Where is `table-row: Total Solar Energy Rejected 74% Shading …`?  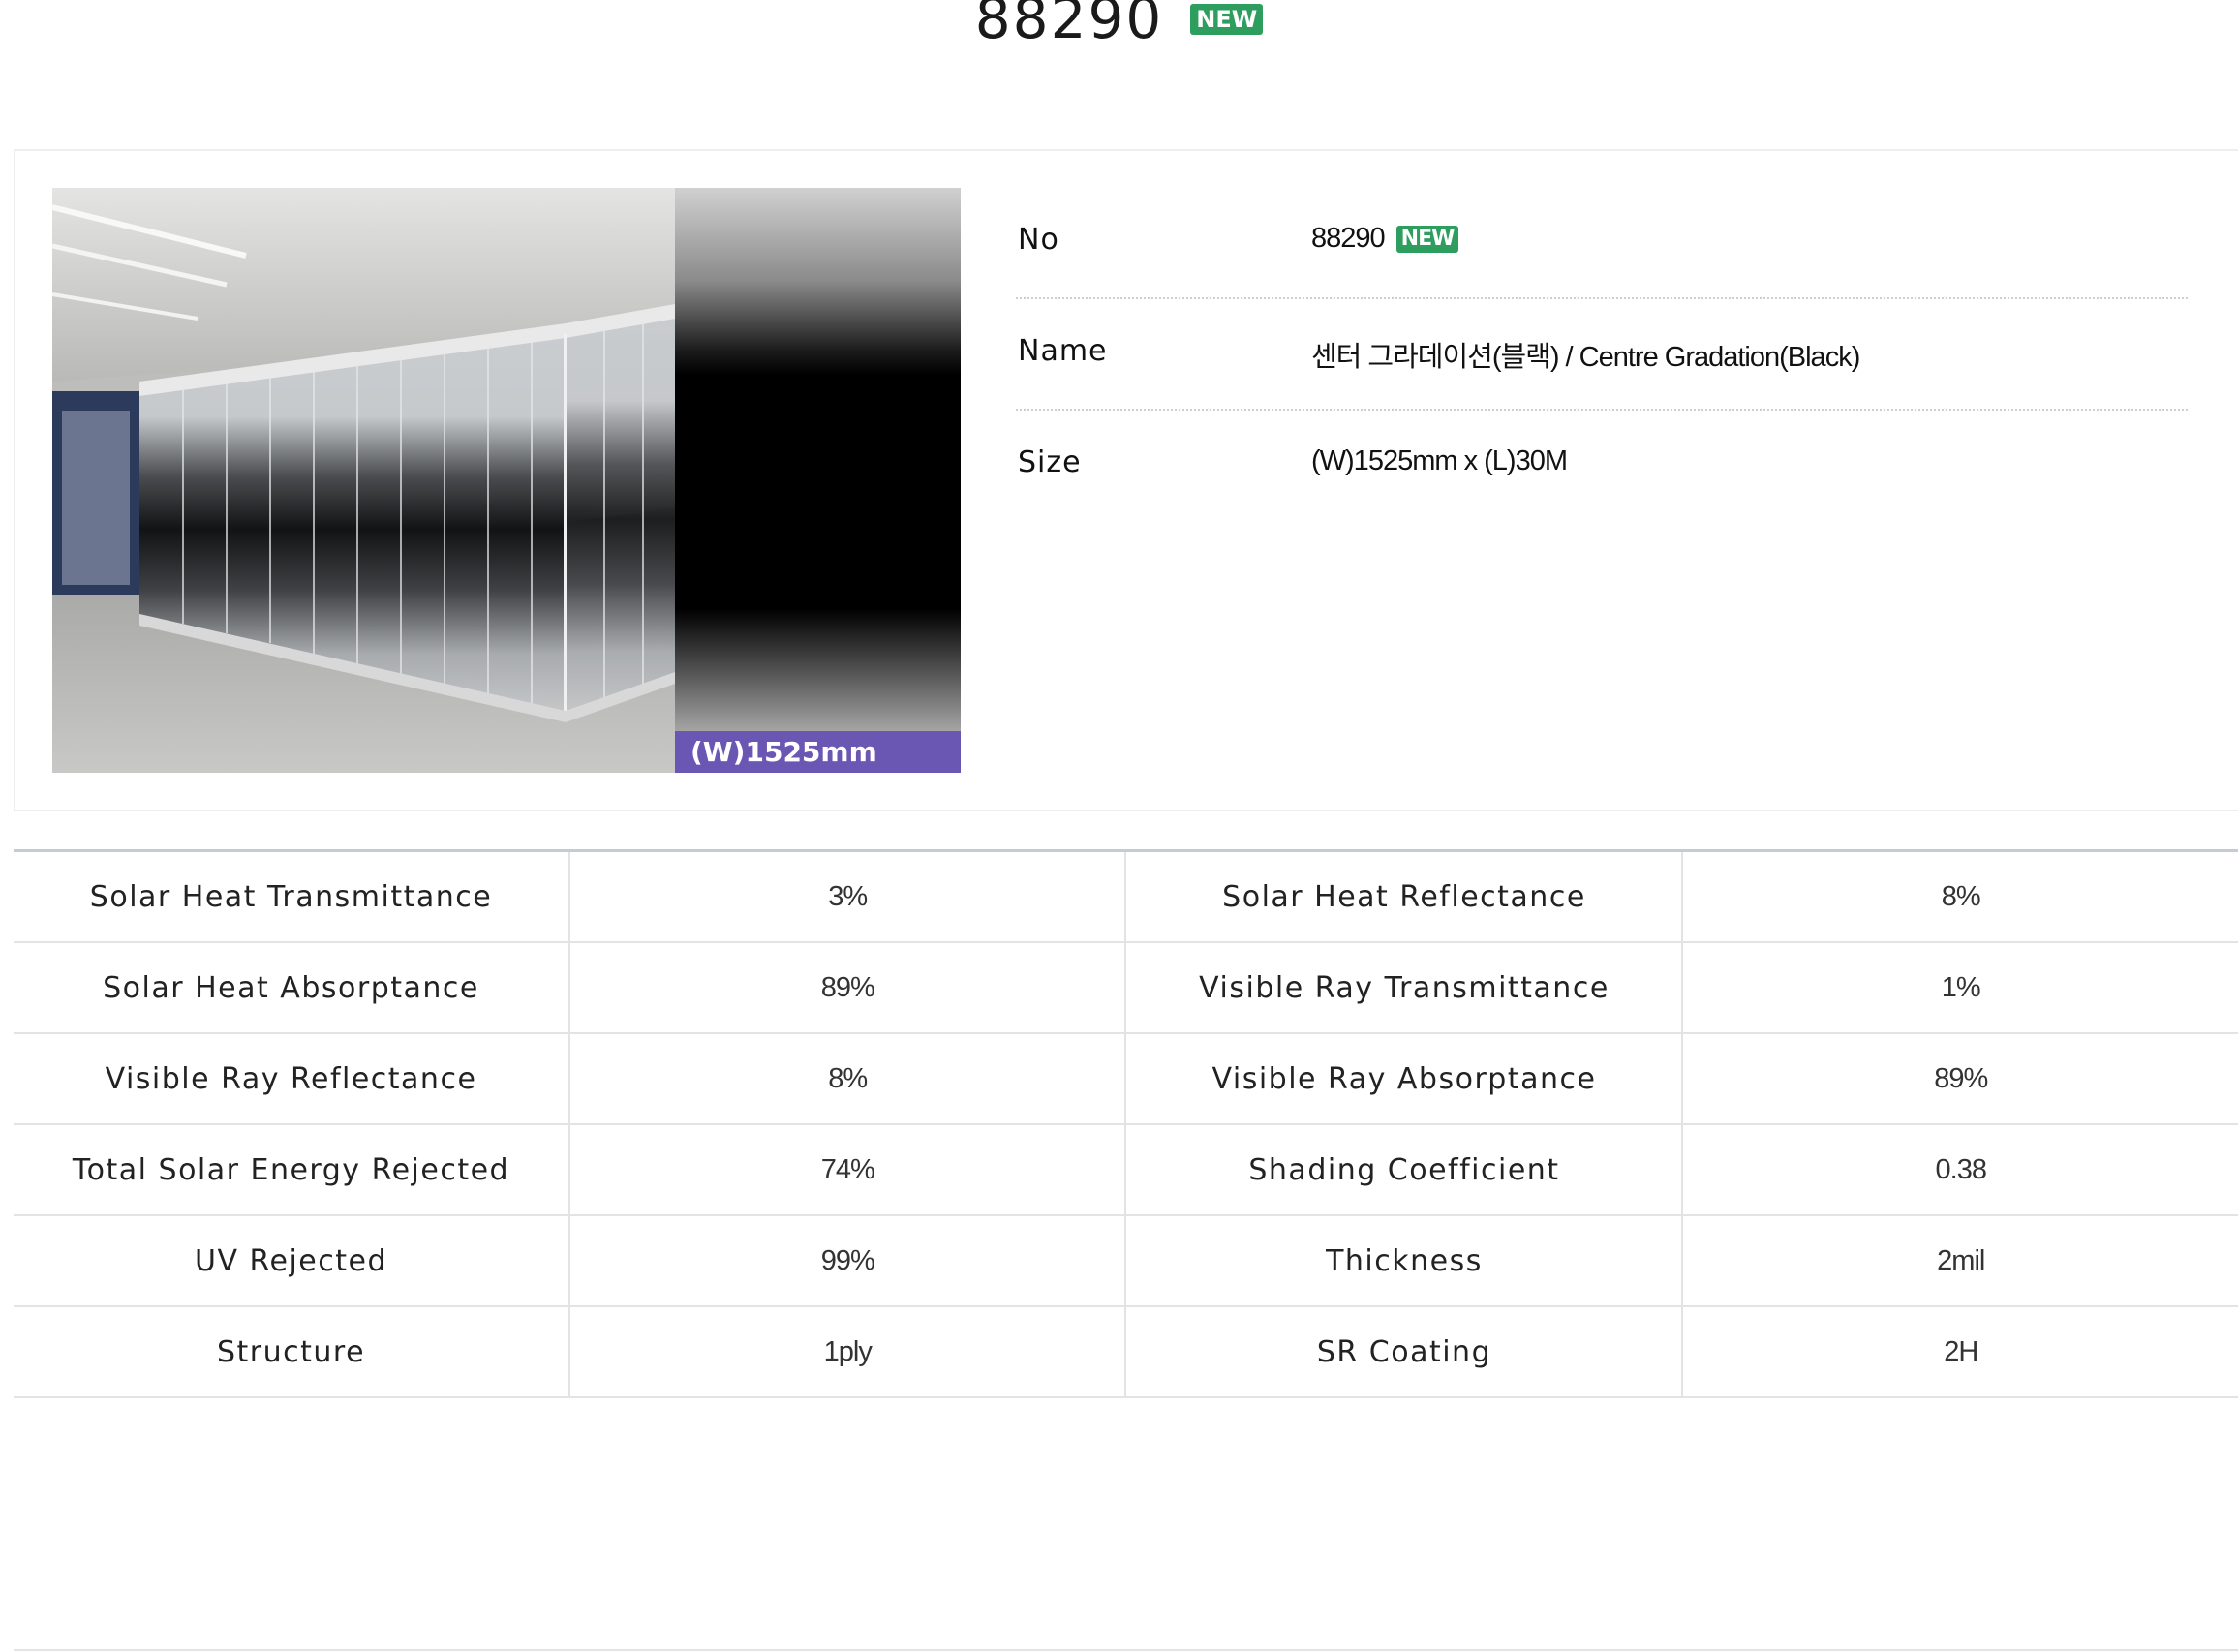
table-row: Total Solar Energy Rejected 74% Shading … is located at coordinates (1126, 1170).